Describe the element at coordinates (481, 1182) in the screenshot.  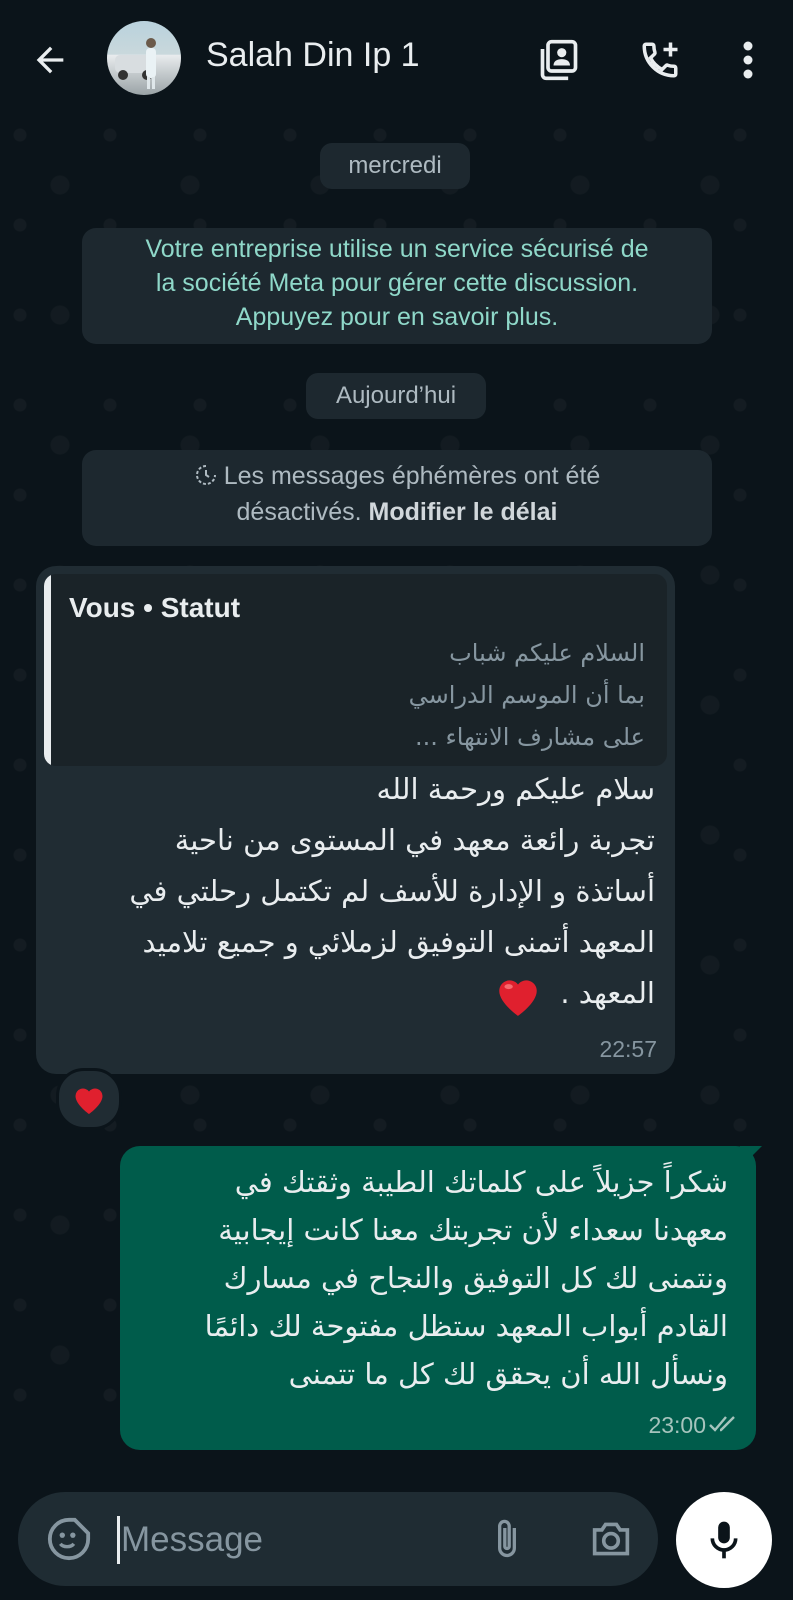
I see `message-line: شكراً جزيلاً على كلماتك الطيبة وثقتك في` at that location.